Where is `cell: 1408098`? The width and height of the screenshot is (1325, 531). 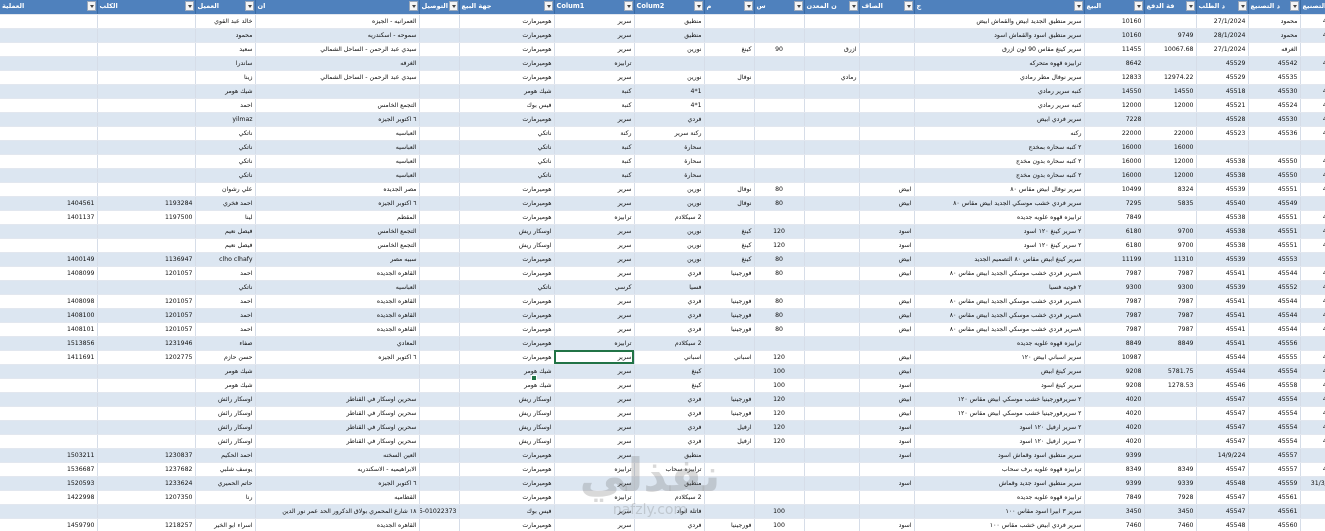
cell: 1408098 is located at coordinates (49, 301).